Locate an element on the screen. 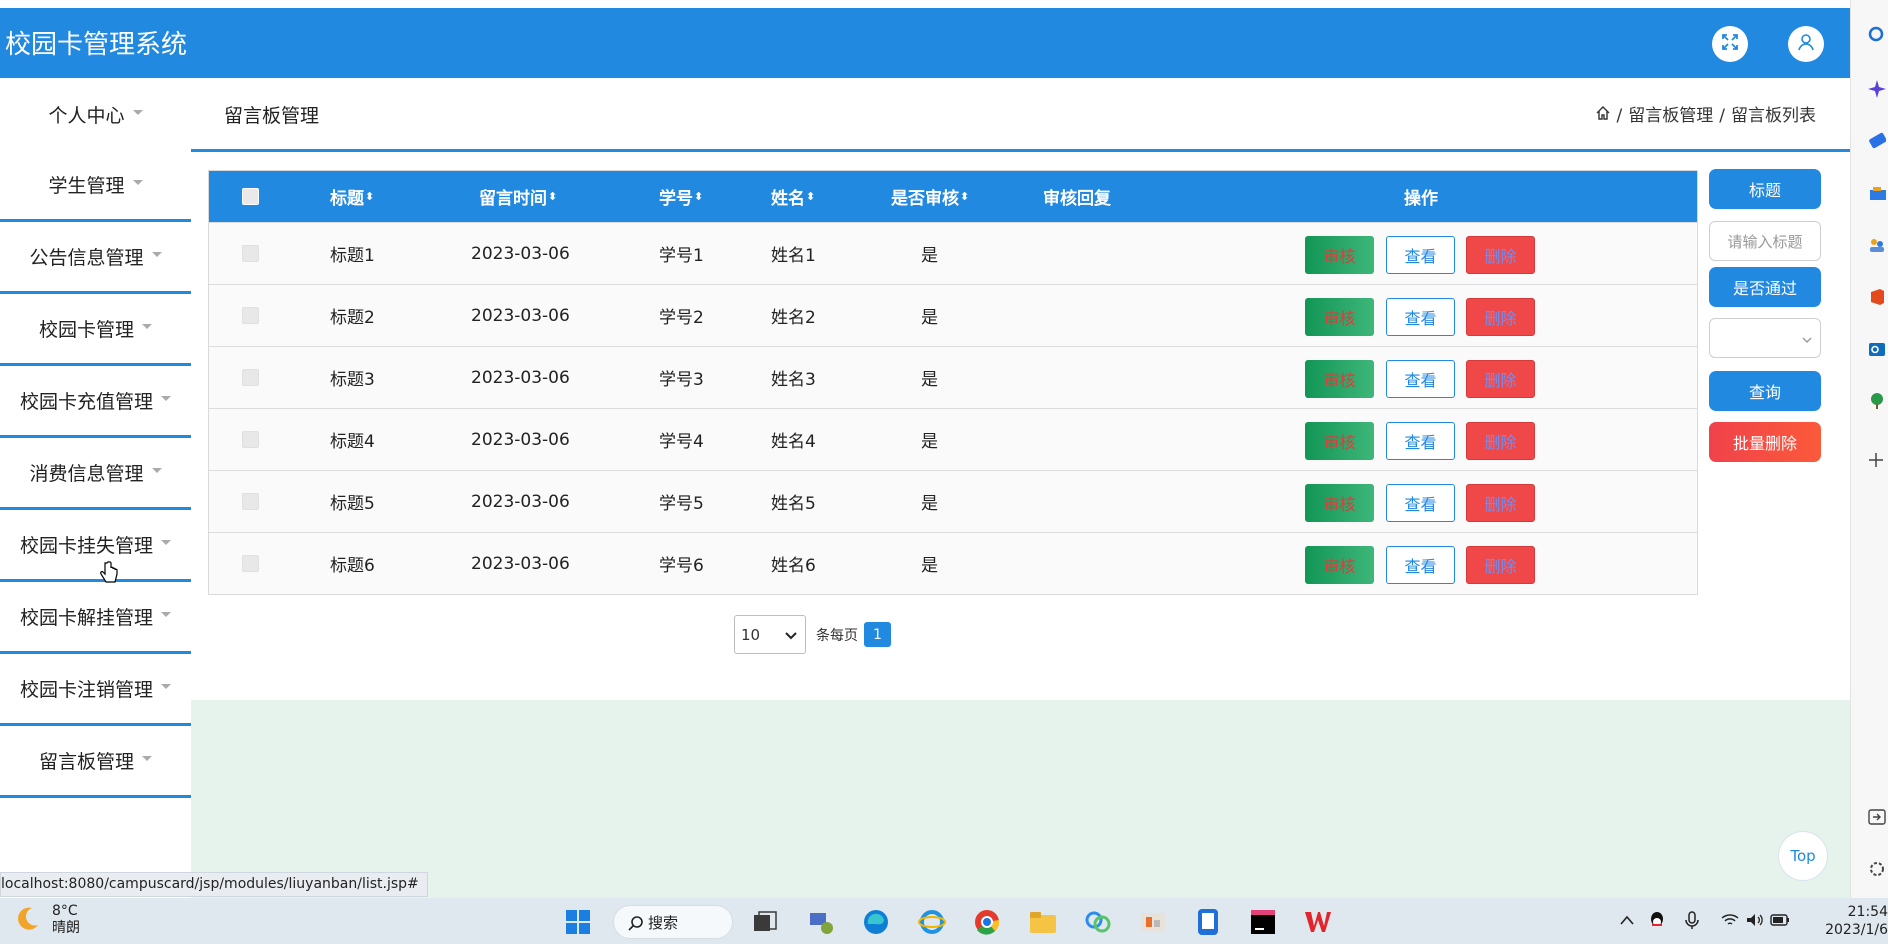  search-icon is located at coordinates (1878, 34).